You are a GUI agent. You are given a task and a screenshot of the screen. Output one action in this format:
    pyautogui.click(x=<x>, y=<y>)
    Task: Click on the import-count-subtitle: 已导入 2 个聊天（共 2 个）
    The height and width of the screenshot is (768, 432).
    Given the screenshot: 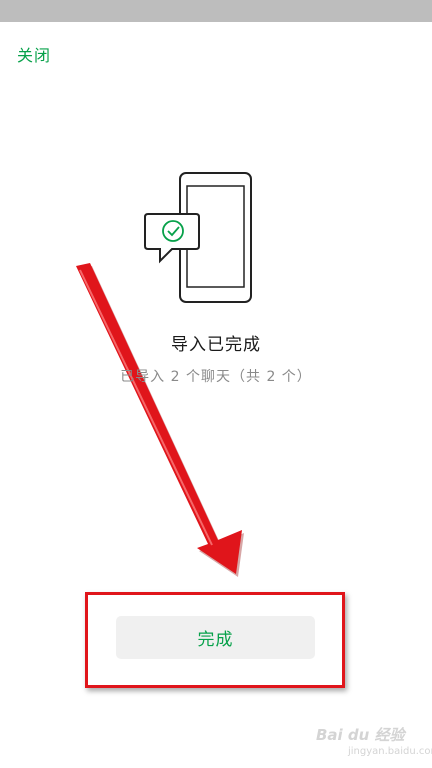 What is the action you would take?
    pyautogui.click(x=216, y=377)
    